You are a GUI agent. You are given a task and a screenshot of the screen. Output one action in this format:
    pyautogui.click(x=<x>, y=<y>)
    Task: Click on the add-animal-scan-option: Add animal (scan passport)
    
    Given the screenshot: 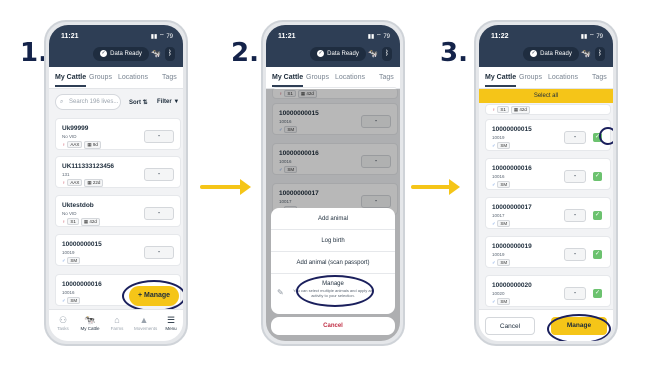 What is the action you would take?
    pyautogui.click(x=333, y=263)
    